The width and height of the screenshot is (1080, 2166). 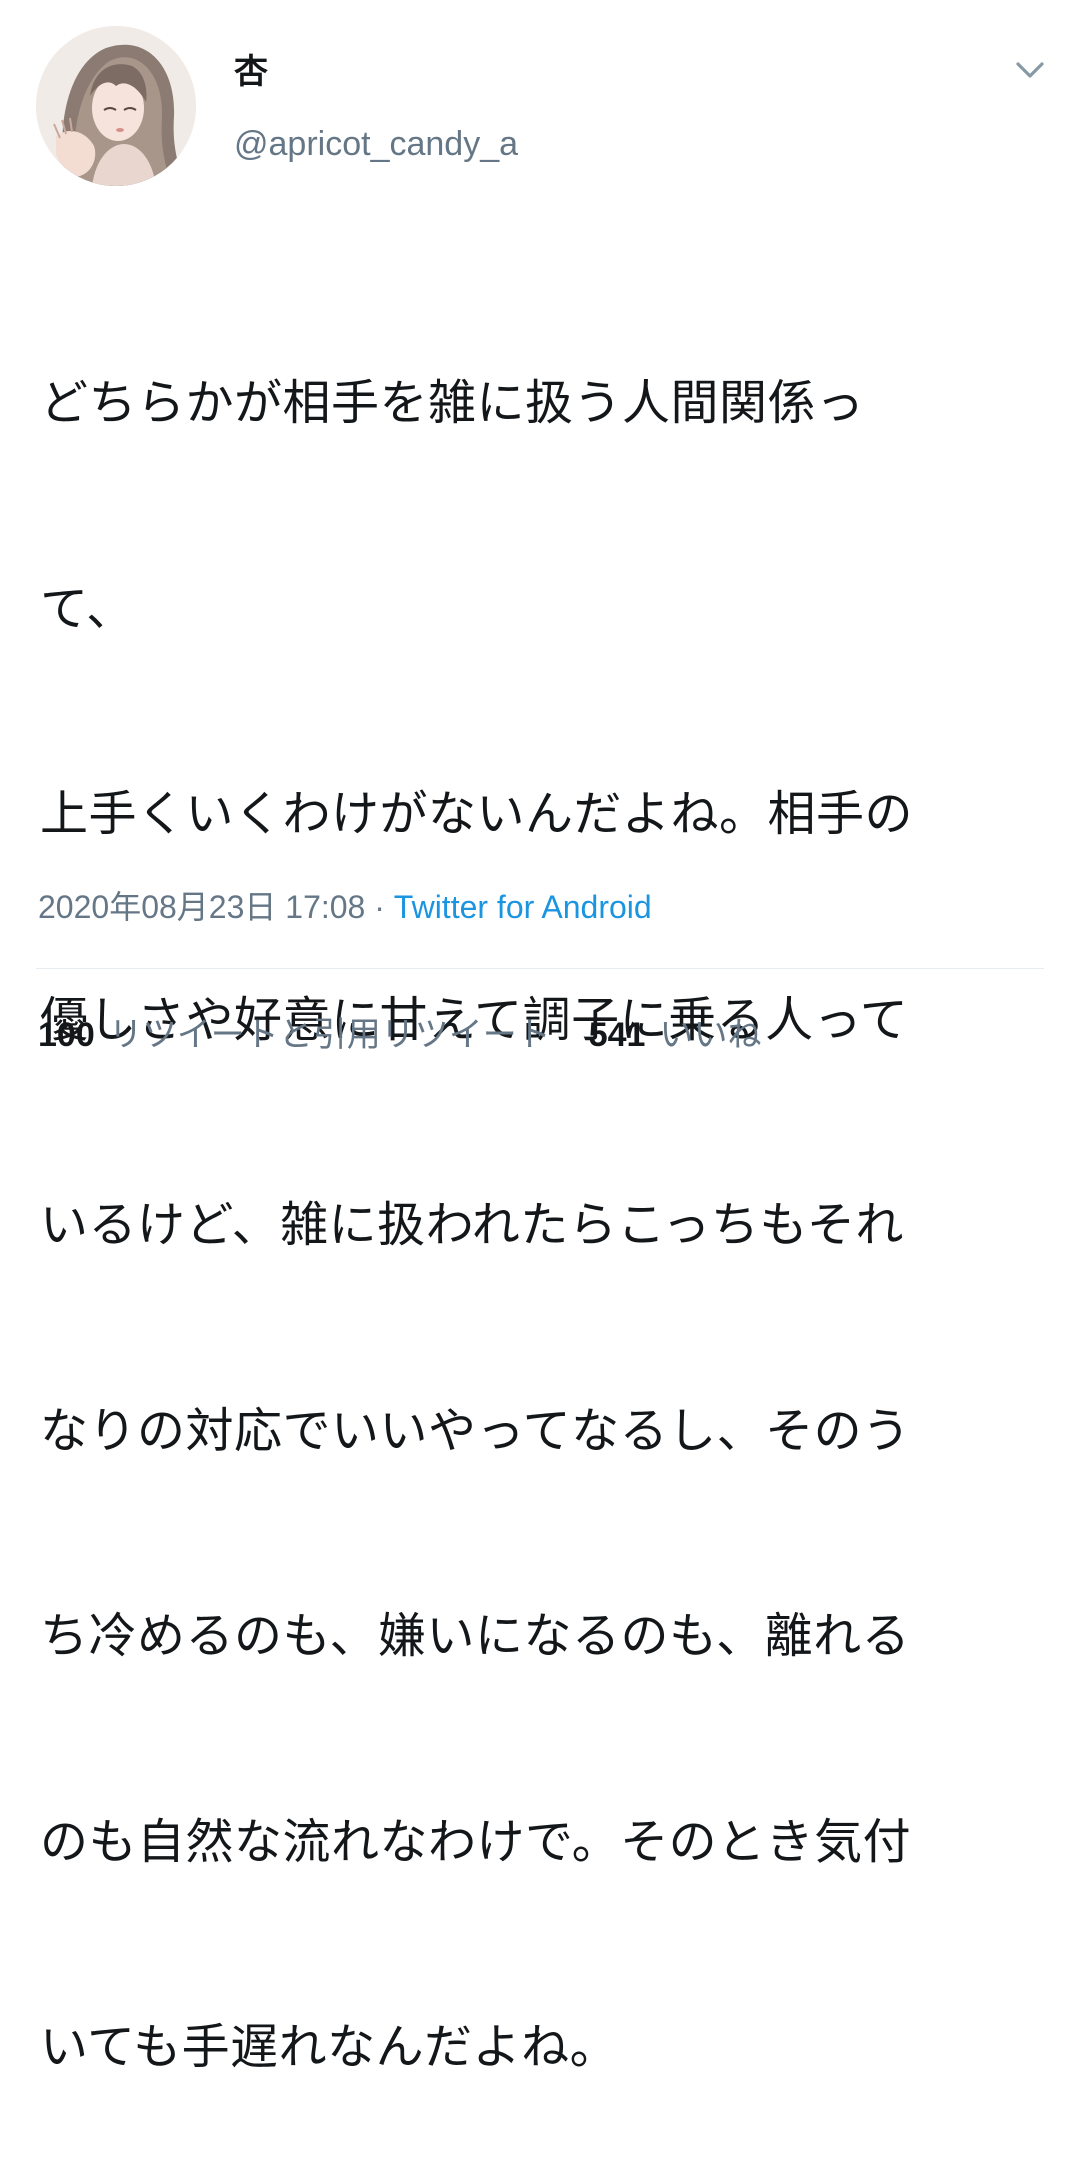 What do you see at coordinates (476, 1841) in the screenshot?
I see `tweet-text-line: のも自然な流れなわけで。そのとき気付` at bounding box center [476, 1841].